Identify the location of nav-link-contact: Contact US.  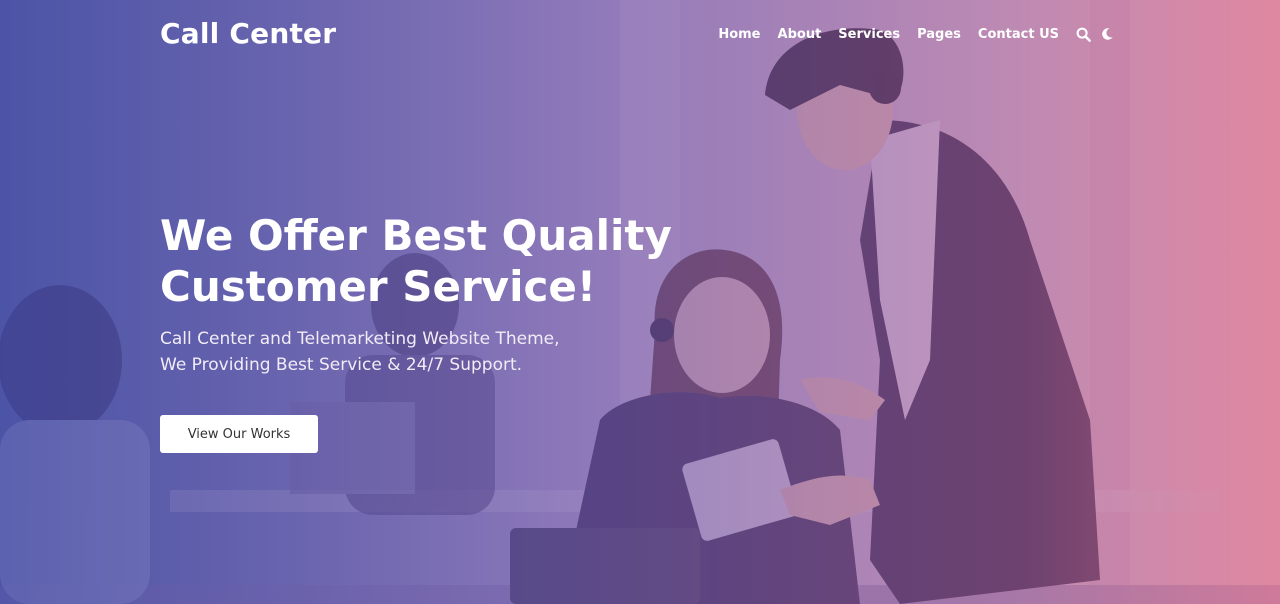
(1018, 34).